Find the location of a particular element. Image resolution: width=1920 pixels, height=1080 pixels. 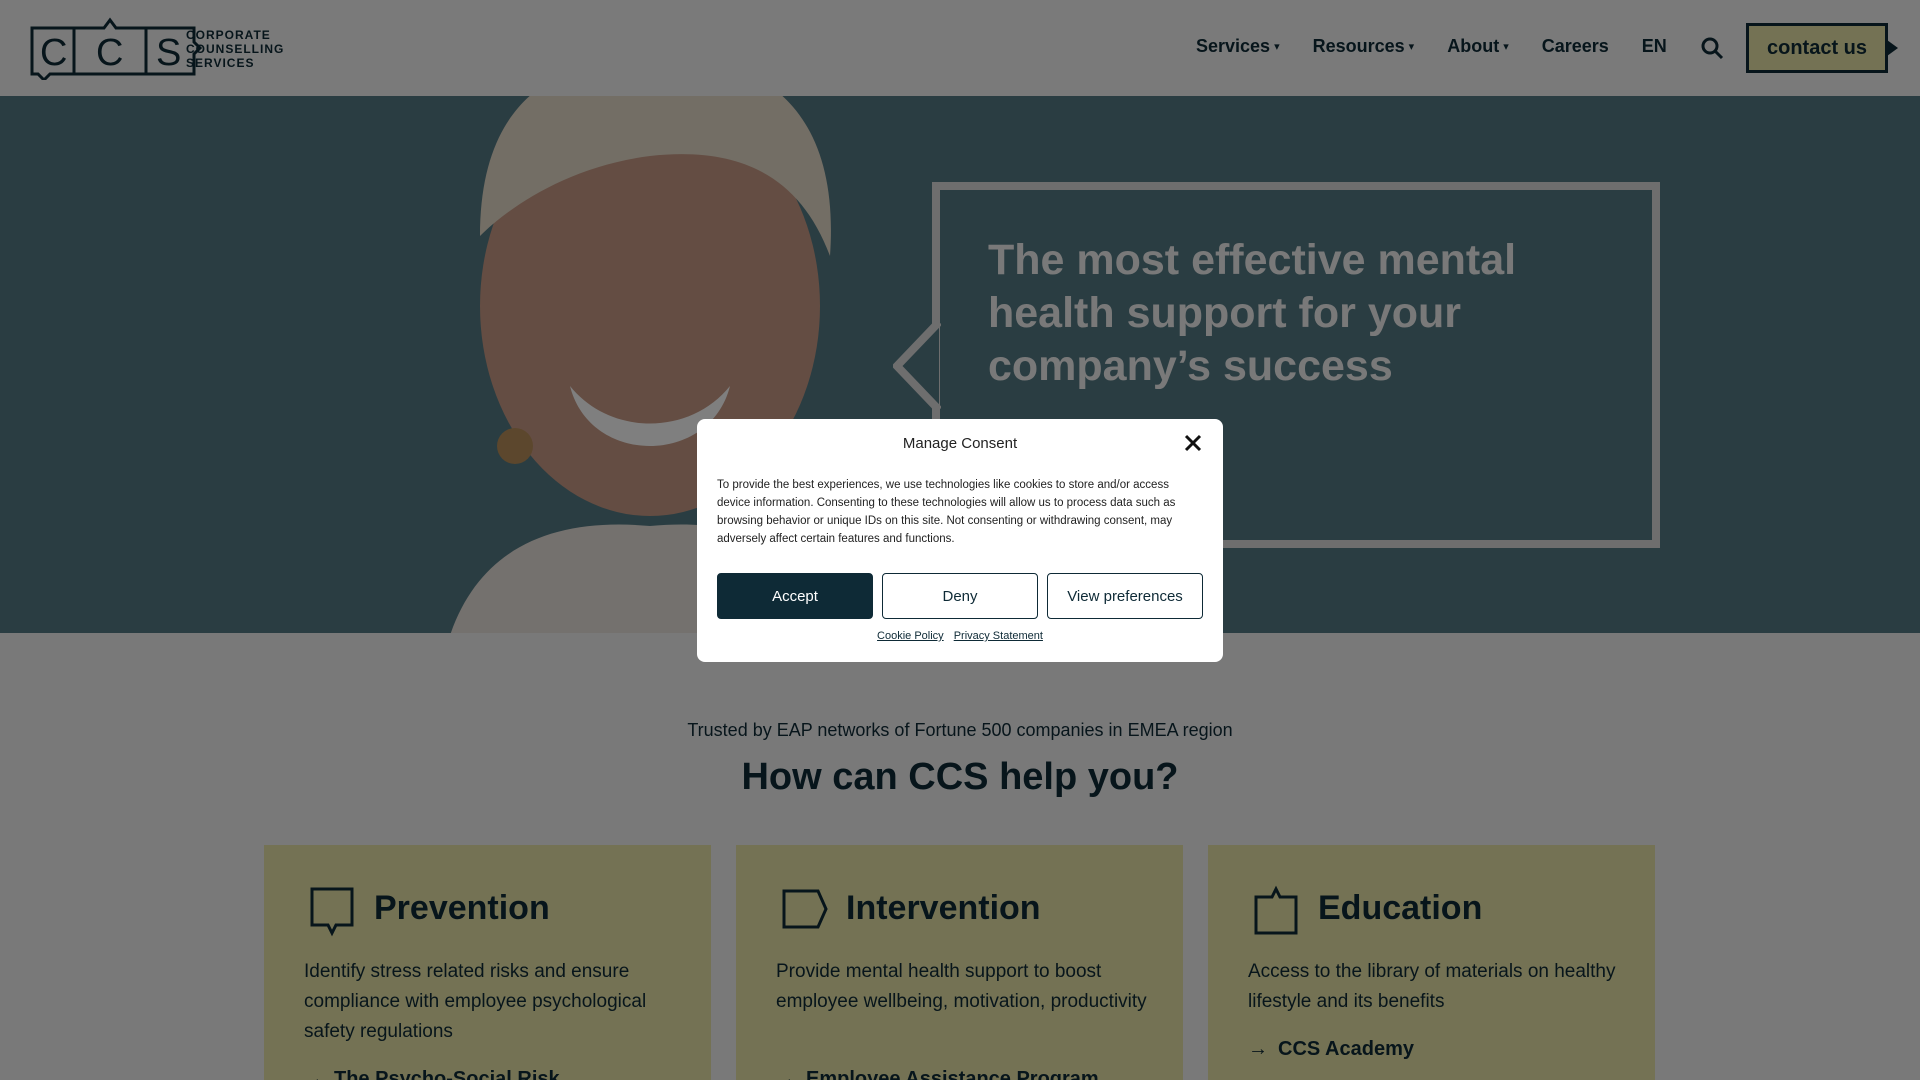

consent-links: Cookie Policy Privacy Statement is located at coordinates (960, 636).